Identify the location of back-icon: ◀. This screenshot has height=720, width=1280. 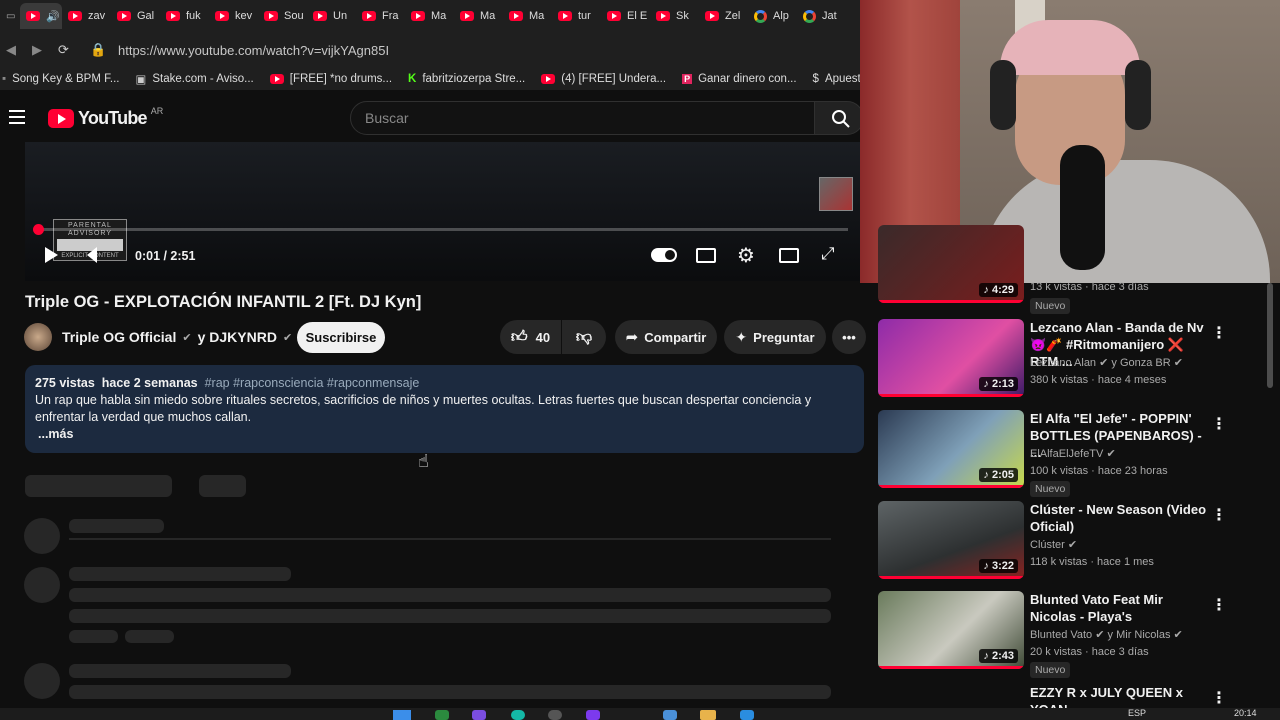
(16, 50).